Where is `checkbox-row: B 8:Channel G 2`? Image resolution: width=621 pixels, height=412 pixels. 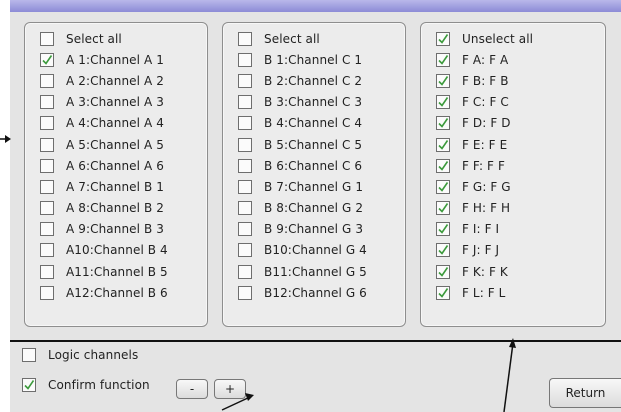
checkbox-row: B 8:Channel G 2 is located at coordinates (314, 208).